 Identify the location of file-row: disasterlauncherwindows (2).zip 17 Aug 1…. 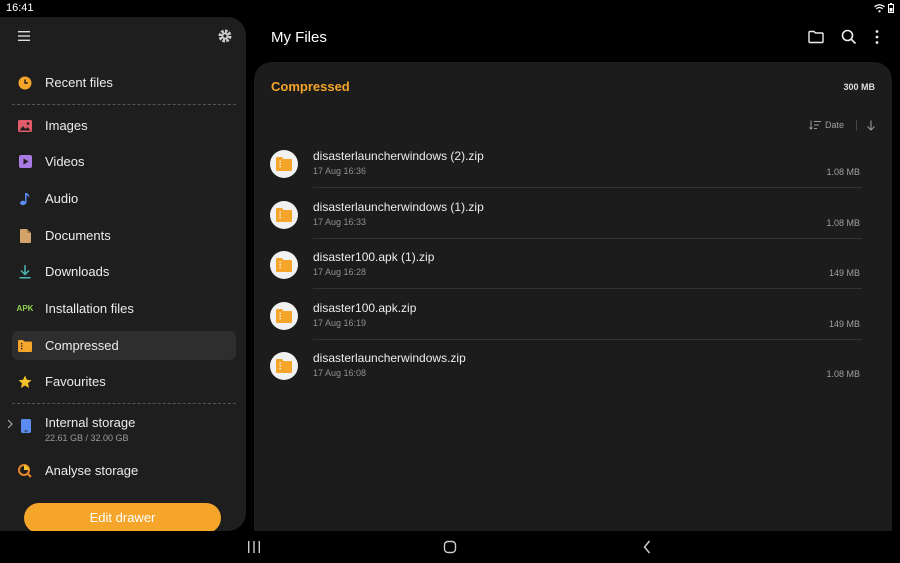
(572, 163).